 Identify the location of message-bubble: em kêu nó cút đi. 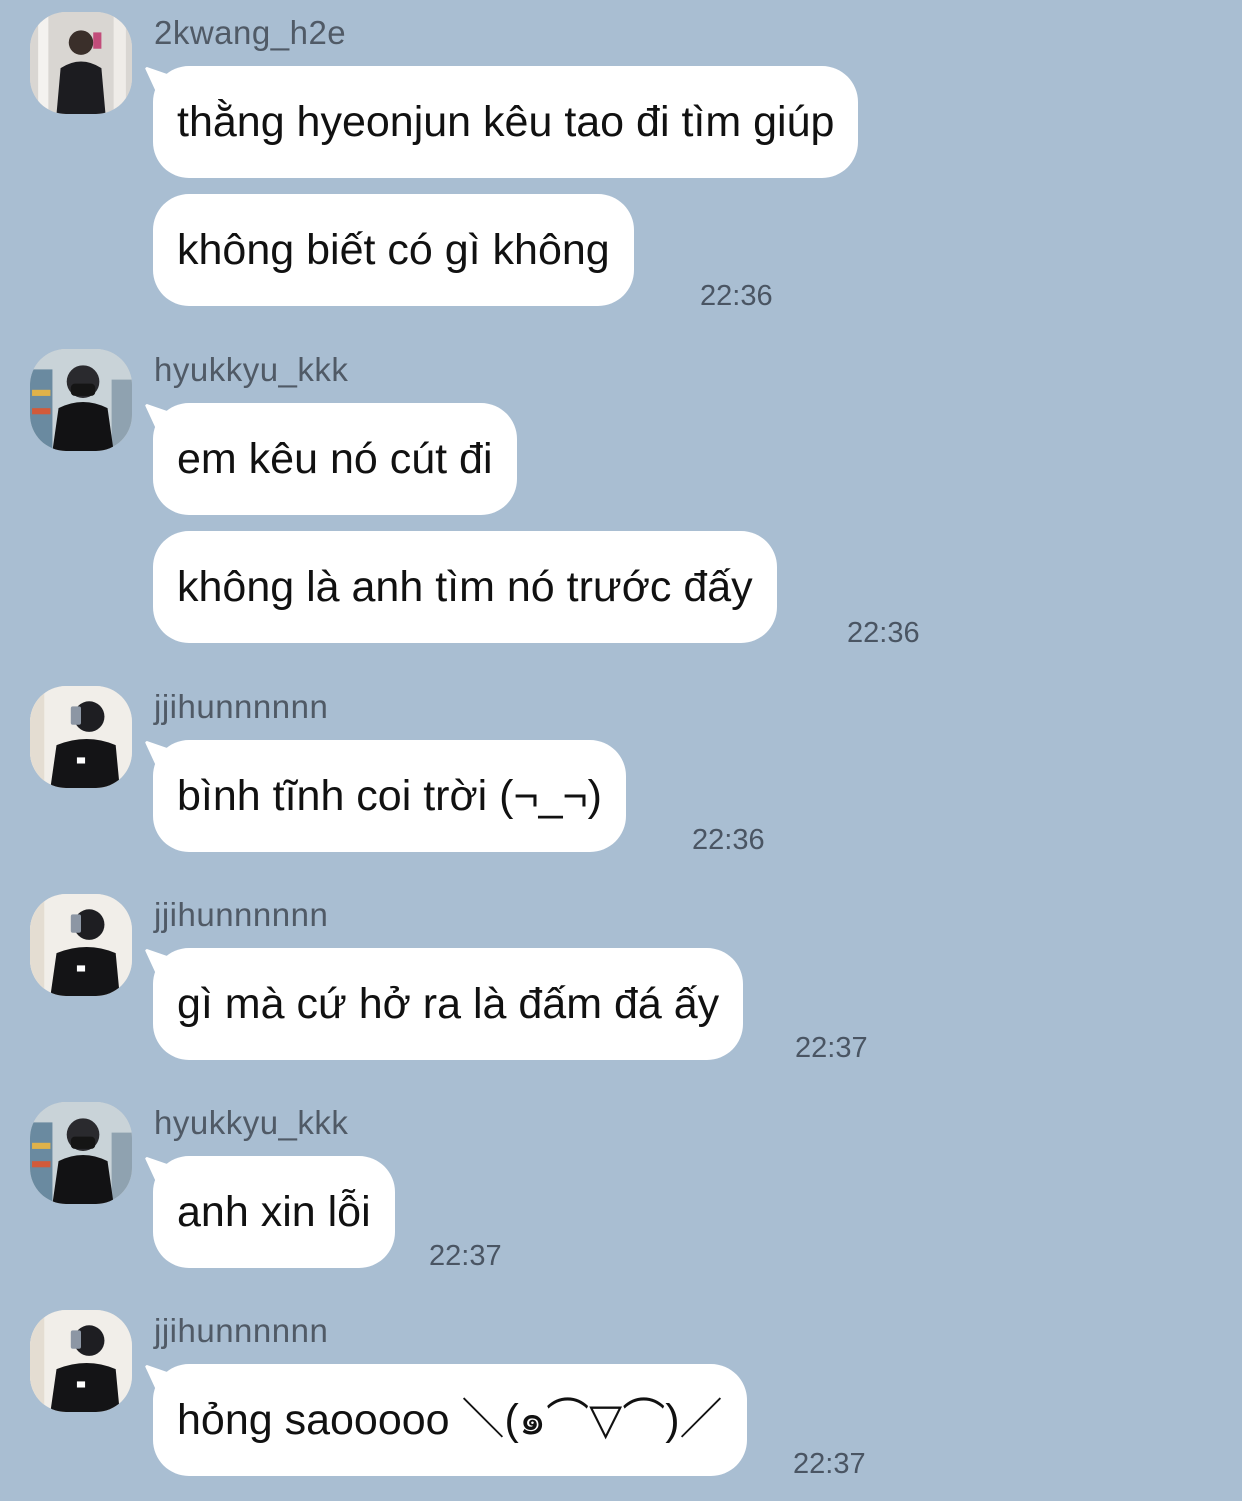
(335, 459).